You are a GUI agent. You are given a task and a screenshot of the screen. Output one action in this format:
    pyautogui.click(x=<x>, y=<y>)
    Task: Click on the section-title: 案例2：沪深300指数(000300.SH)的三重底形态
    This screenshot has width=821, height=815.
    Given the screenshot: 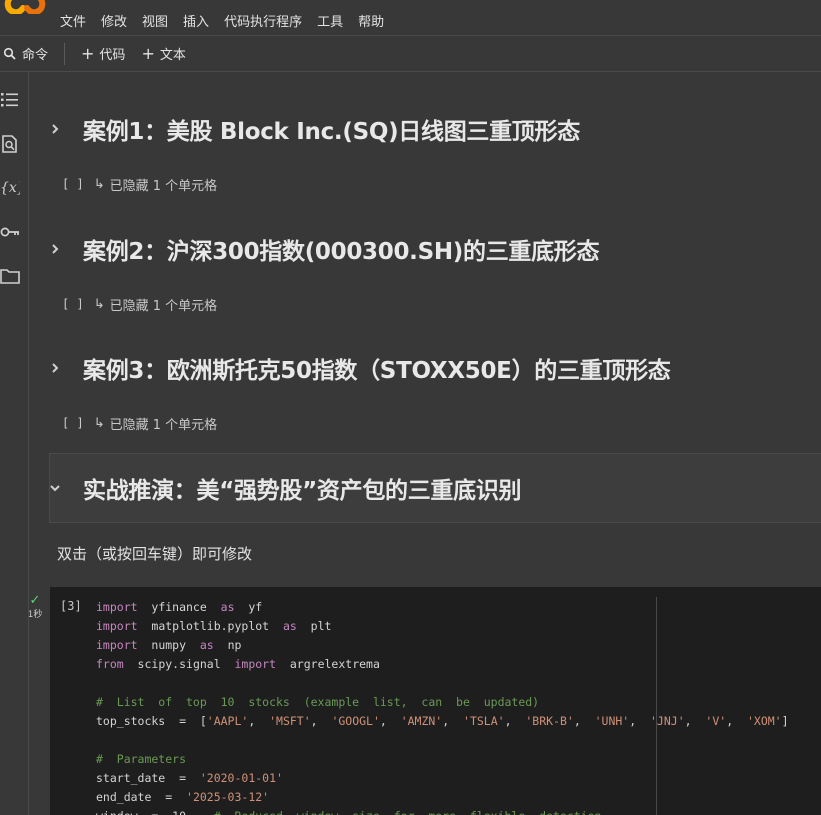 What is the action you would take?
    pyautogui.click(x=341, y=252)
    